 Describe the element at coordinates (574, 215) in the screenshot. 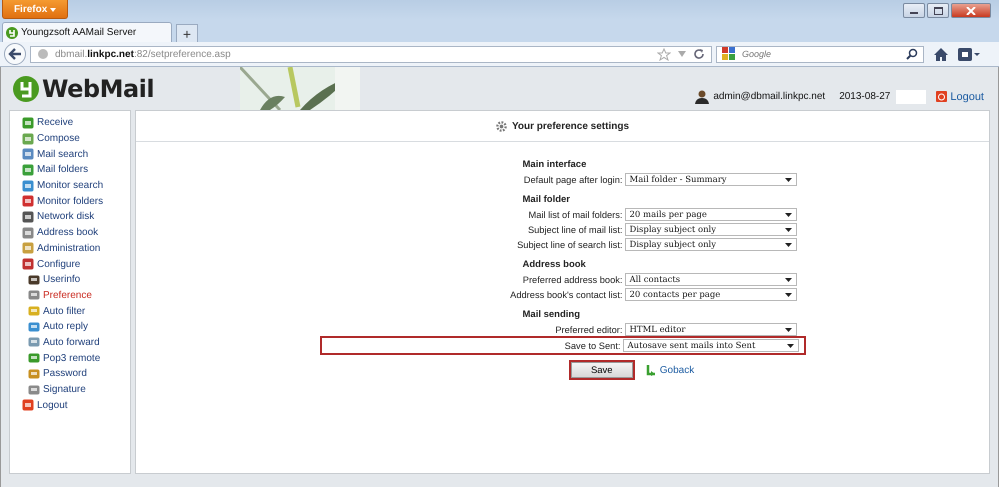

I see `field-label: Mail list of mail folders:` at that location.